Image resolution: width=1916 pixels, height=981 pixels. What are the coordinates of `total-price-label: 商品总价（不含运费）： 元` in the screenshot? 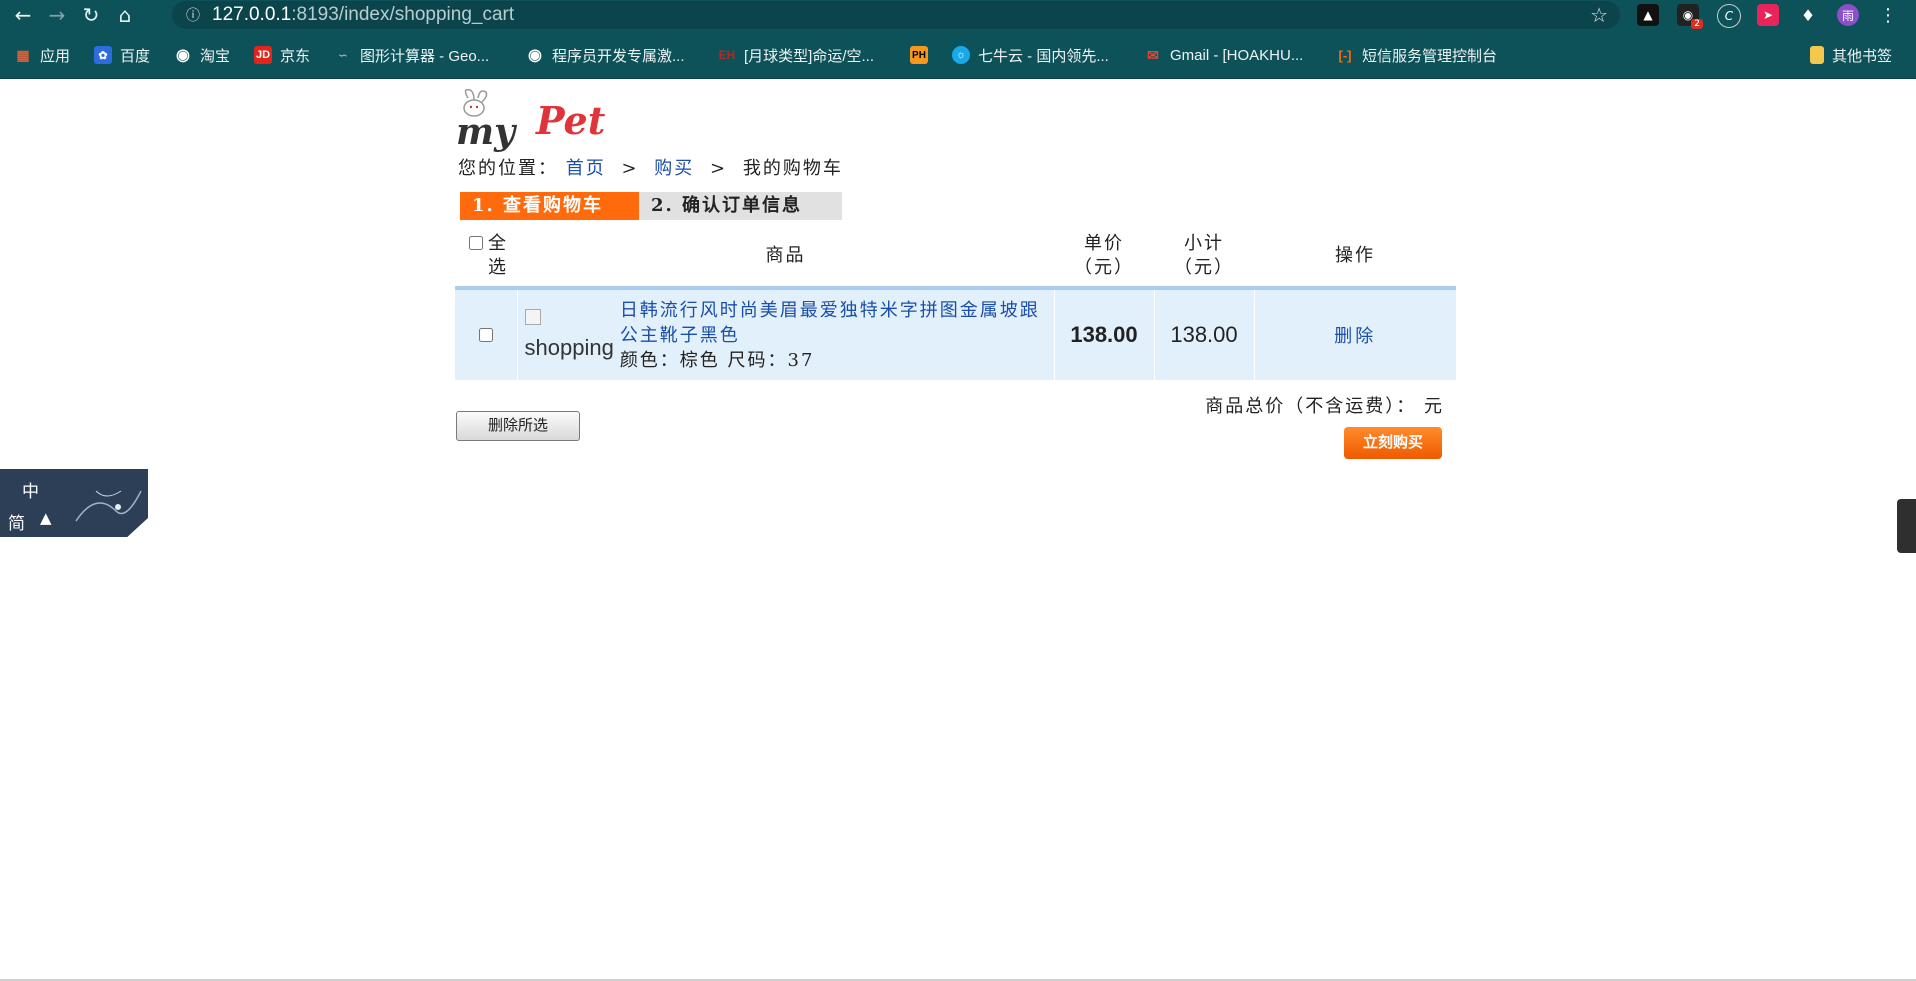 It's located at (1324, 406).